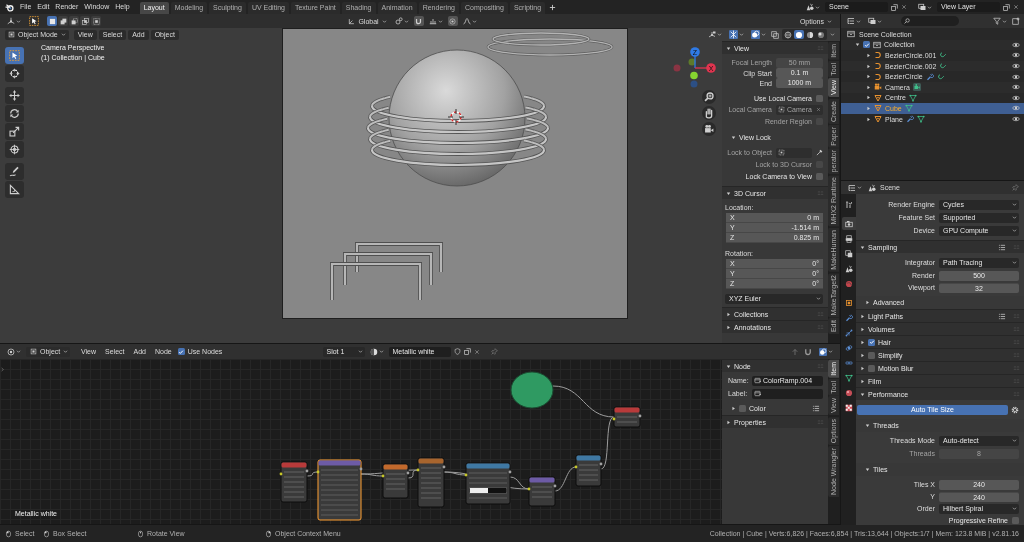 Image resolution: width=1024 pixels, height=542 pixels. Describe the element at coordinates (1000, 21) in the screenshot. I see `filter-dropdown` at that location.